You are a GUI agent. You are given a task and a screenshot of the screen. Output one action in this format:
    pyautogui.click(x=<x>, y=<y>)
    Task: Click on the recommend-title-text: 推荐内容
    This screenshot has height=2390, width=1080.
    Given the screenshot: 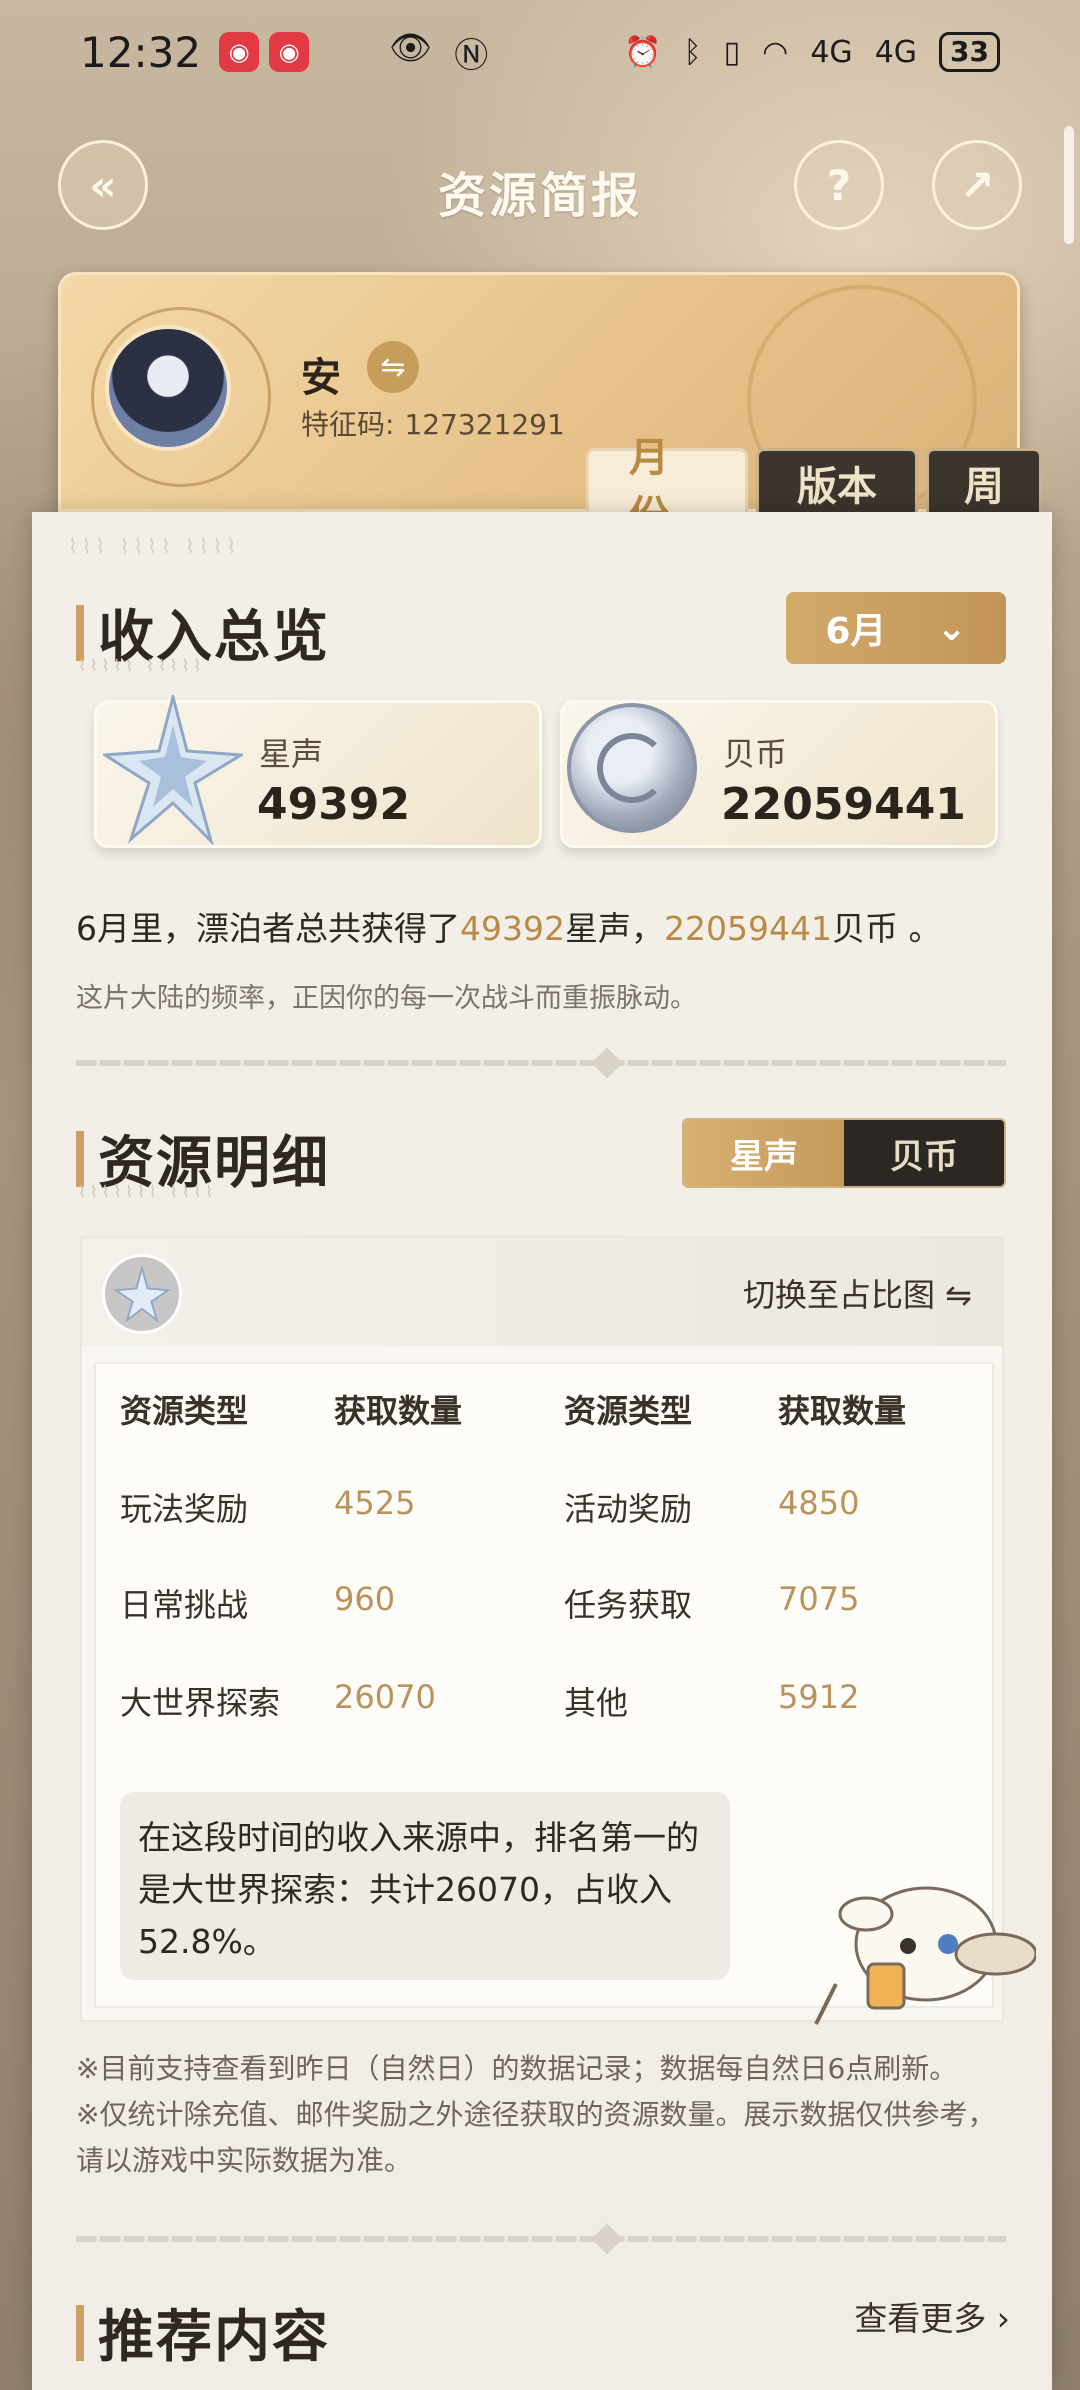 What is the action you would take?
    pyautogui.click(x=214, y=2337)
    